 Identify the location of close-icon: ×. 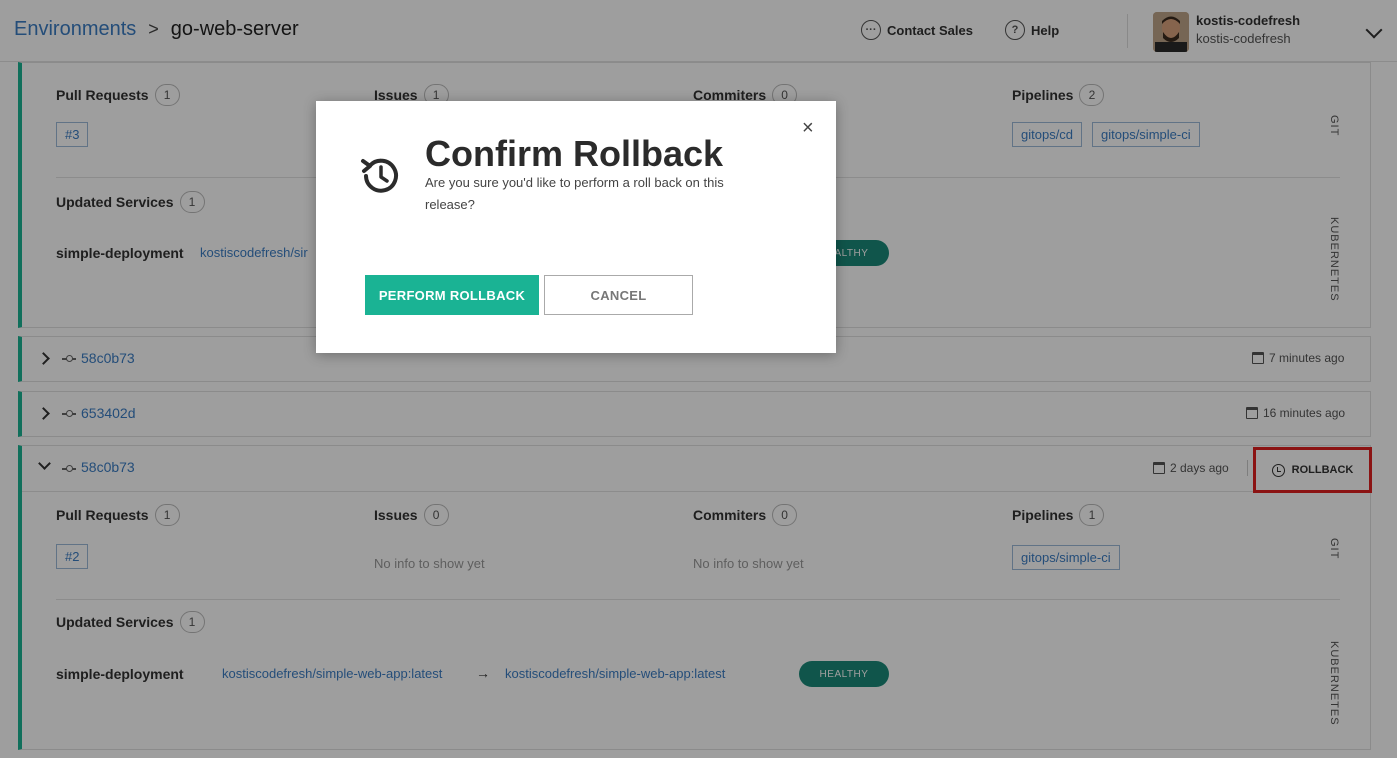
(808, 128).